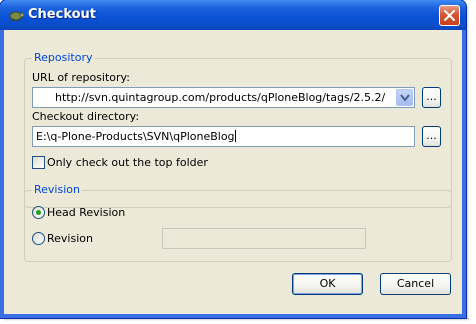 This screenshot has width=476, height=324. Describe the element at coordinates (415, 284) in the screenshot. I see `cancel-button: Cancel` at that location.